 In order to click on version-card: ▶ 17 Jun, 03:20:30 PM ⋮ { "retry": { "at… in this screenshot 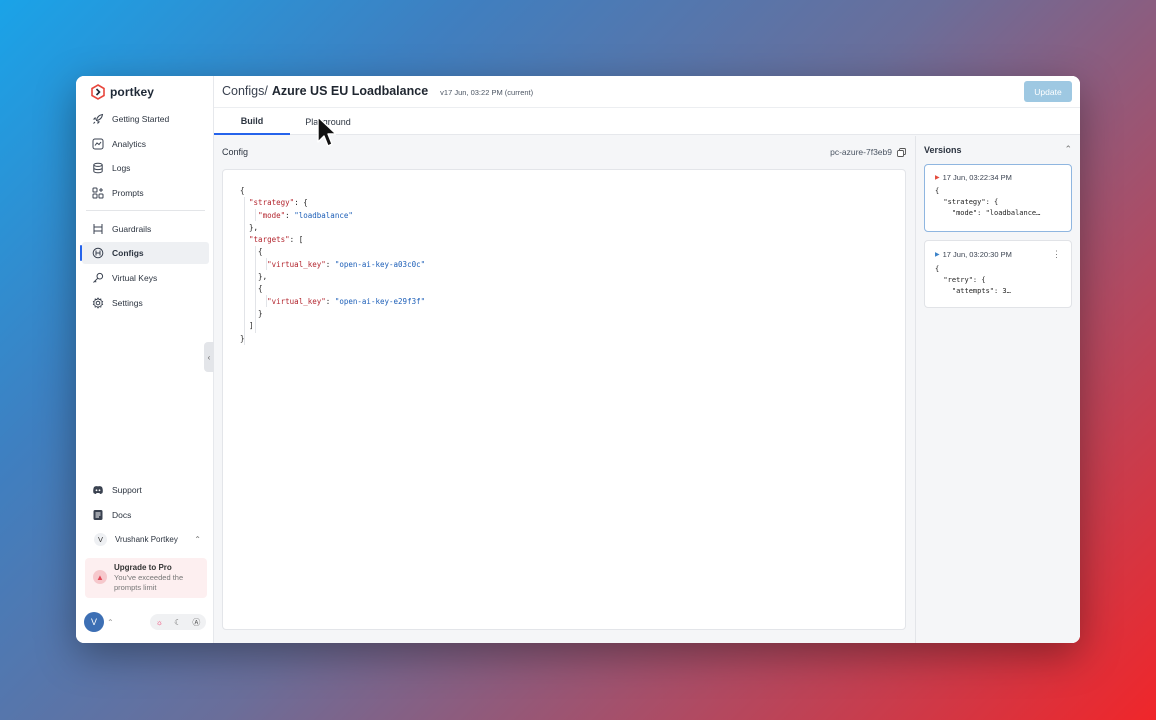, I will do `click(998, 274)`.